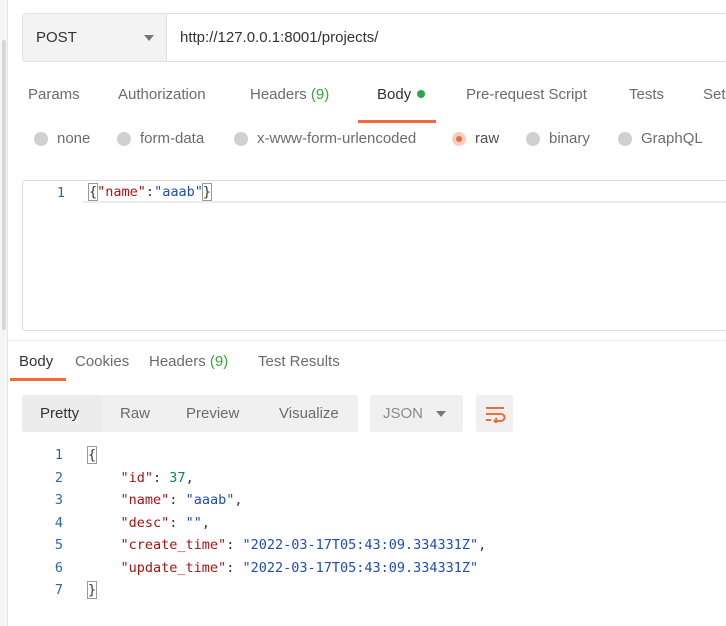 The image size is (726, 626). I want to click on view-pretty-button: Pretty, so click(59, 413).